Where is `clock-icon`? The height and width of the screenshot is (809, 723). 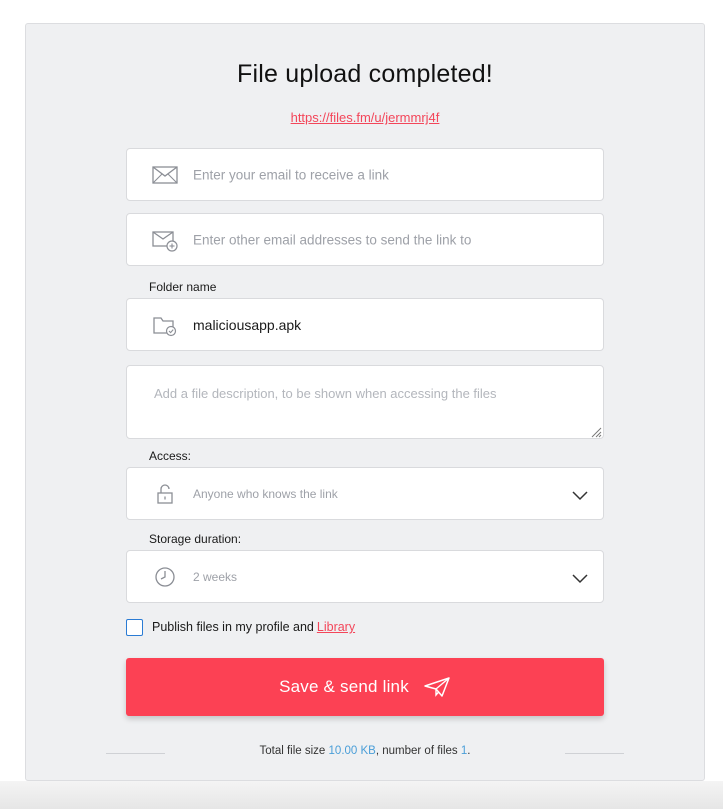
clock-icon is located at coordinates (165, 577).